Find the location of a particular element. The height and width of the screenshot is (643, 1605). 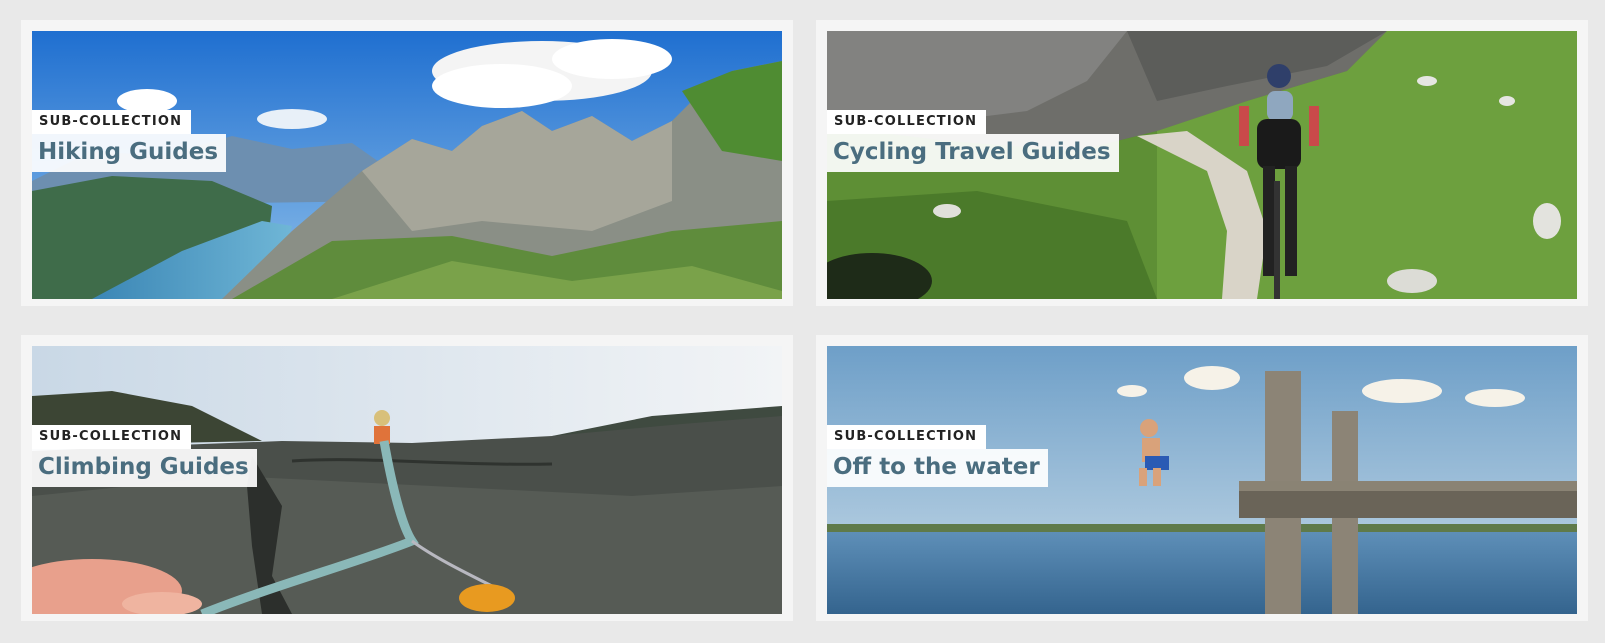

card-label: SUB-COLLECTION Off to the water is located at coordinates (937, 456).